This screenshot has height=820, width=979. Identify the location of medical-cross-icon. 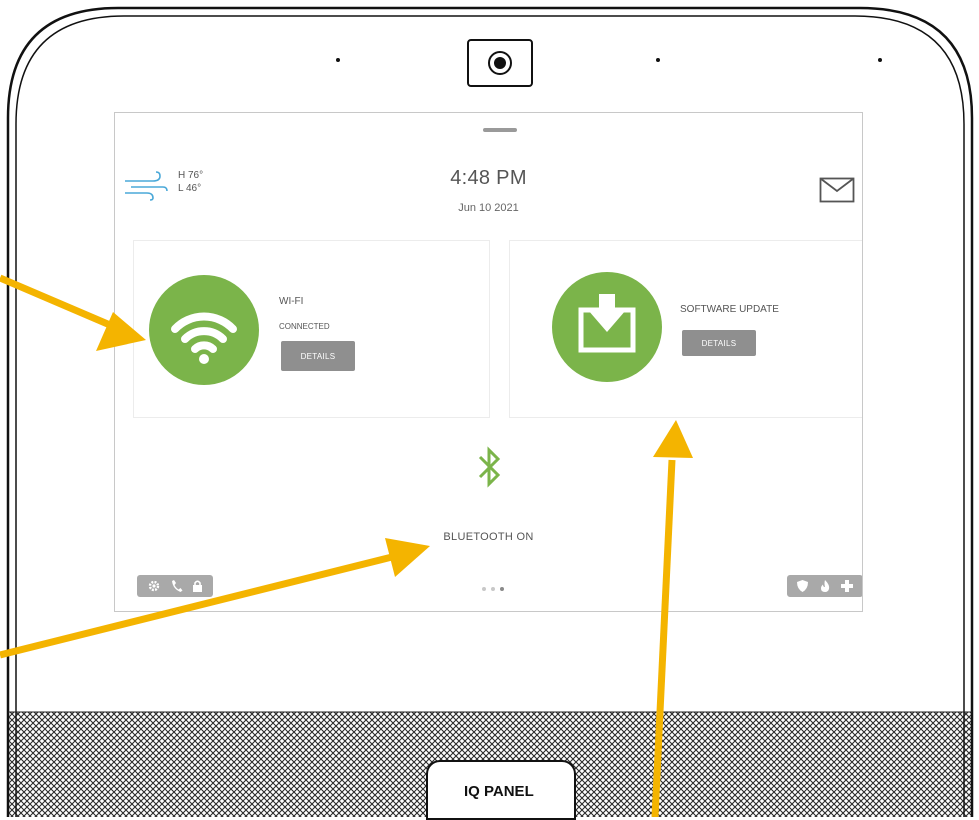
(847, 586).